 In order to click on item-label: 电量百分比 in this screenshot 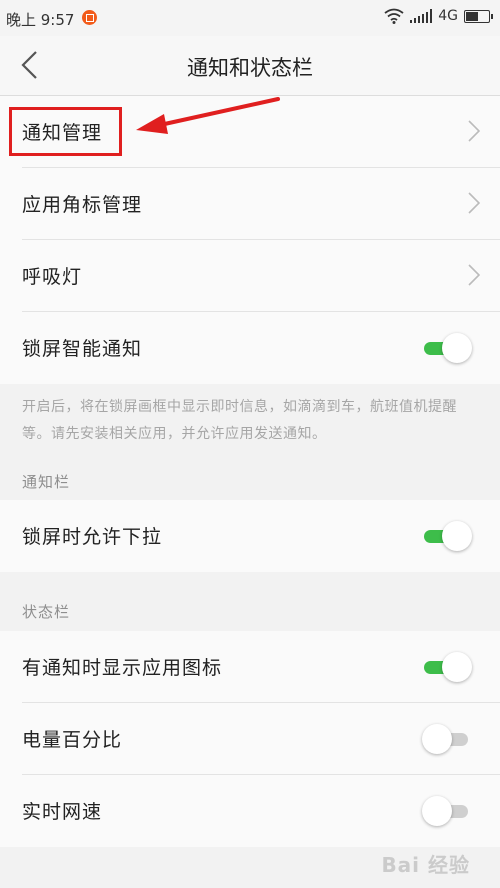, I will do `click(72, 740)`.